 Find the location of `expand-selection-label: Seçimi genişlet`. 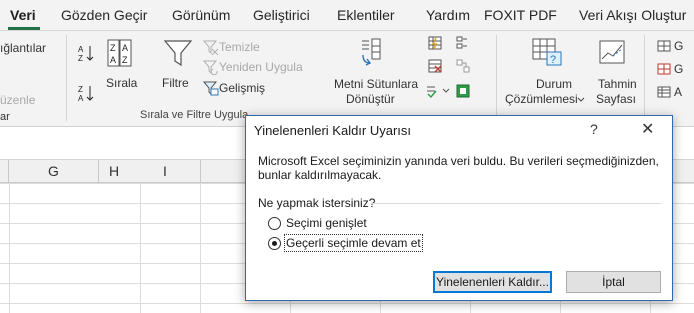

expand-selection-label: Seçimi genişlet is located at coordinates (326, 223).